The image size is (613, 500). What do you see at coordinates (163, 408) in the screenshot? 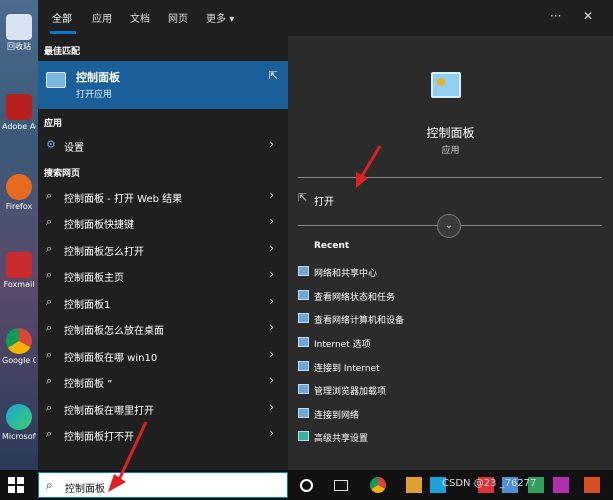
I see `web-result-item: ⌕ 控制面板在哪里打开 ›` at bounding box center [163, 408].